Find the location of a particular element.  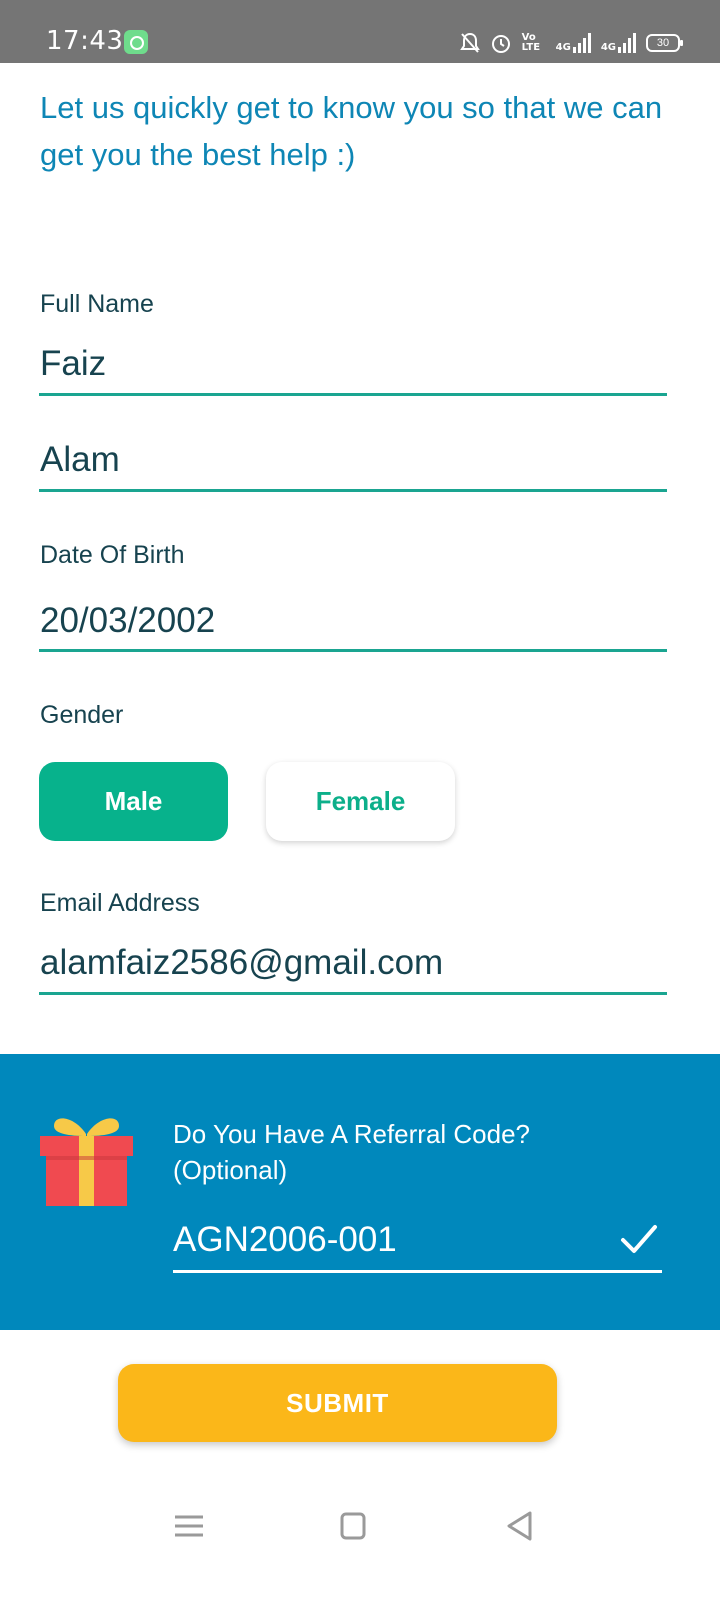

menu-icon is located at coordinates (189, 1526).